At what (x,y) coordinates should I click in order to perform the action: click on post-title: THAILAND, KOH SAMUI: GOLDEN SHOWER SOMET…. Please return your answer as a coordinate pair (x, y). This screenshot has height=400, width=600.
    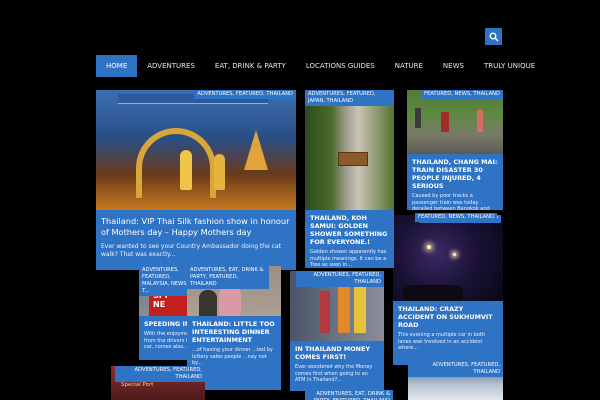
    Looking at the image, I should click on (349, 230).